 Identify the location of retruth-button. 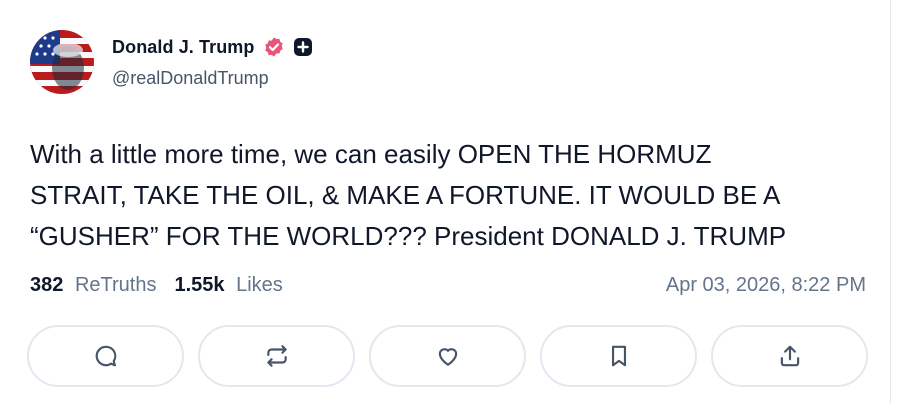
(276, 356).